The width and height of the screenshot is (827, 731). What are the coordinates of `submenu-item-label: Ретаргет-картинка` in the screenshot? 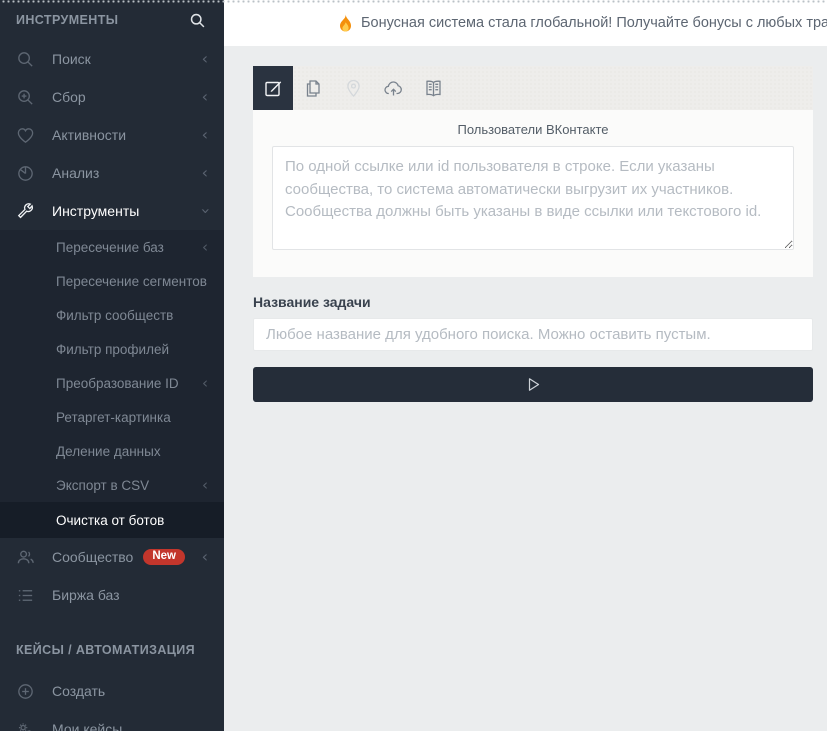 It's located at (113, 417).